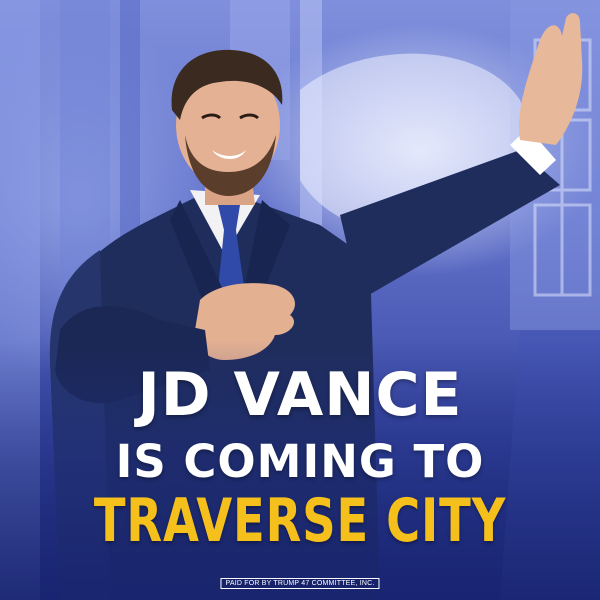 The image size is (600, 600). I want to click on paid-for-disclaimer: PAID FOR BY TRUMP 47 COMMITTEE, INC., so click(300, 583).